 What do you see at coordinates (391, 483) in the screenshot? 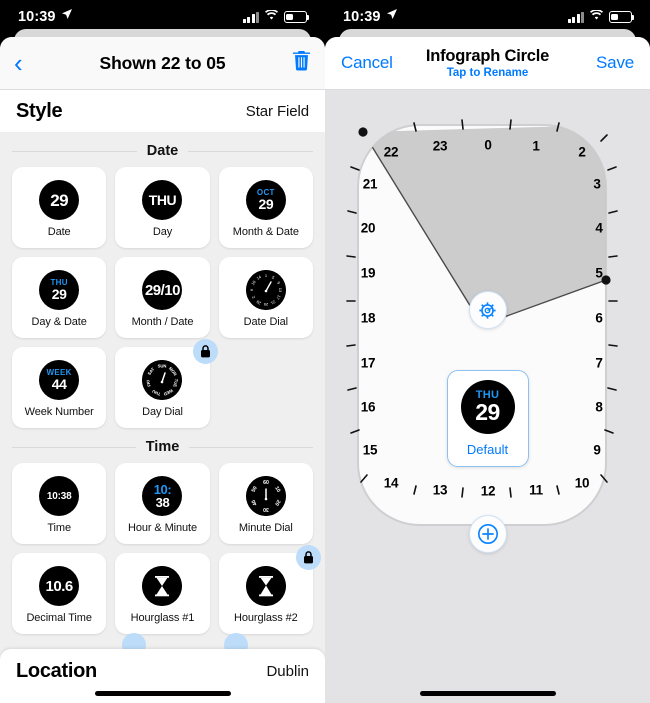
I see `hour-label-14: 14` at bounding box center [391, 483].